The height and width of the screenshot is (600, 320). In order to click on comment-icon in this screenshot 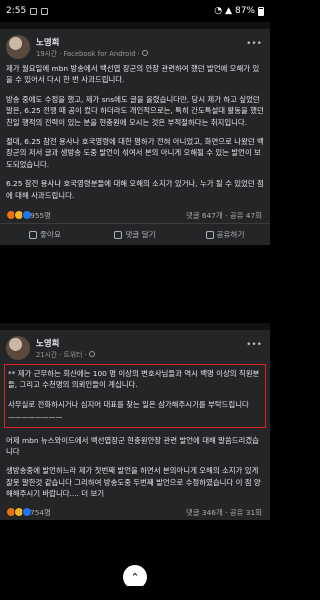, I will do `click(118, 234)`.